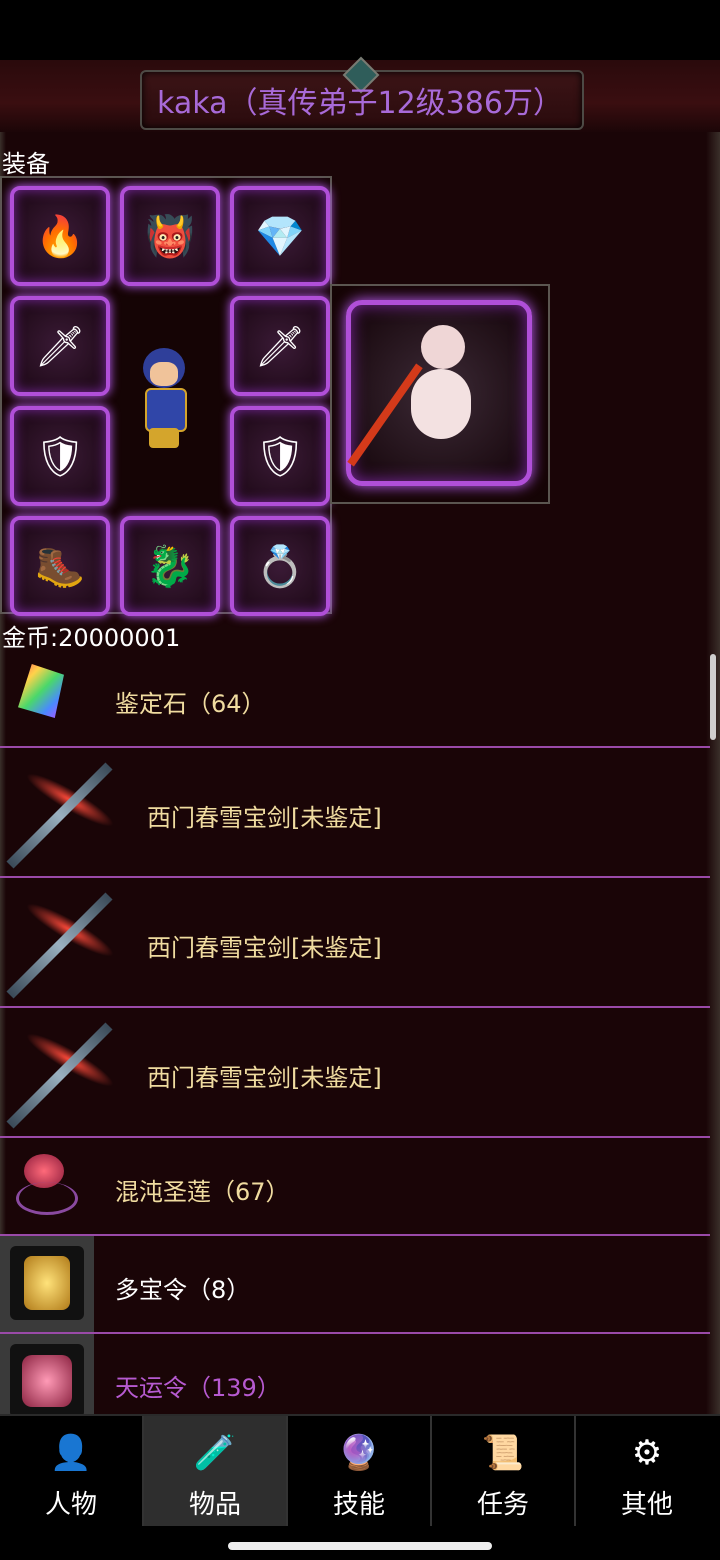  Describe the element at coordinates (443, 347) in the screenshot. I see `monkey-head` at that location.